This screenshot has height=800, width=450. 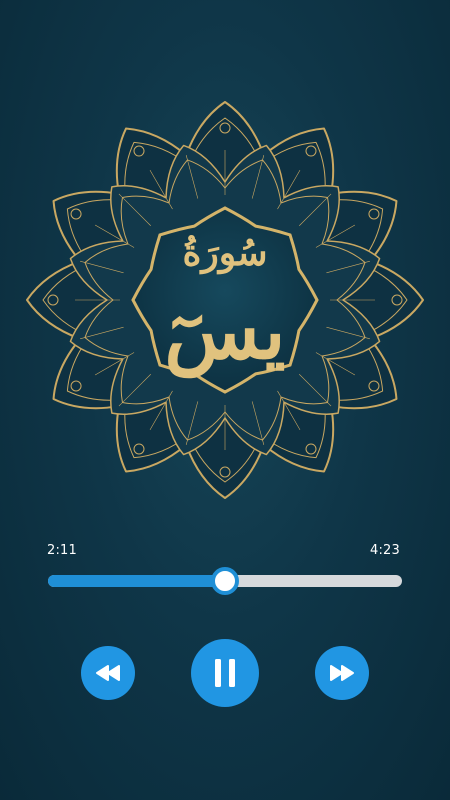 I want to click on rewind-icon, so click(x=108, y=673).